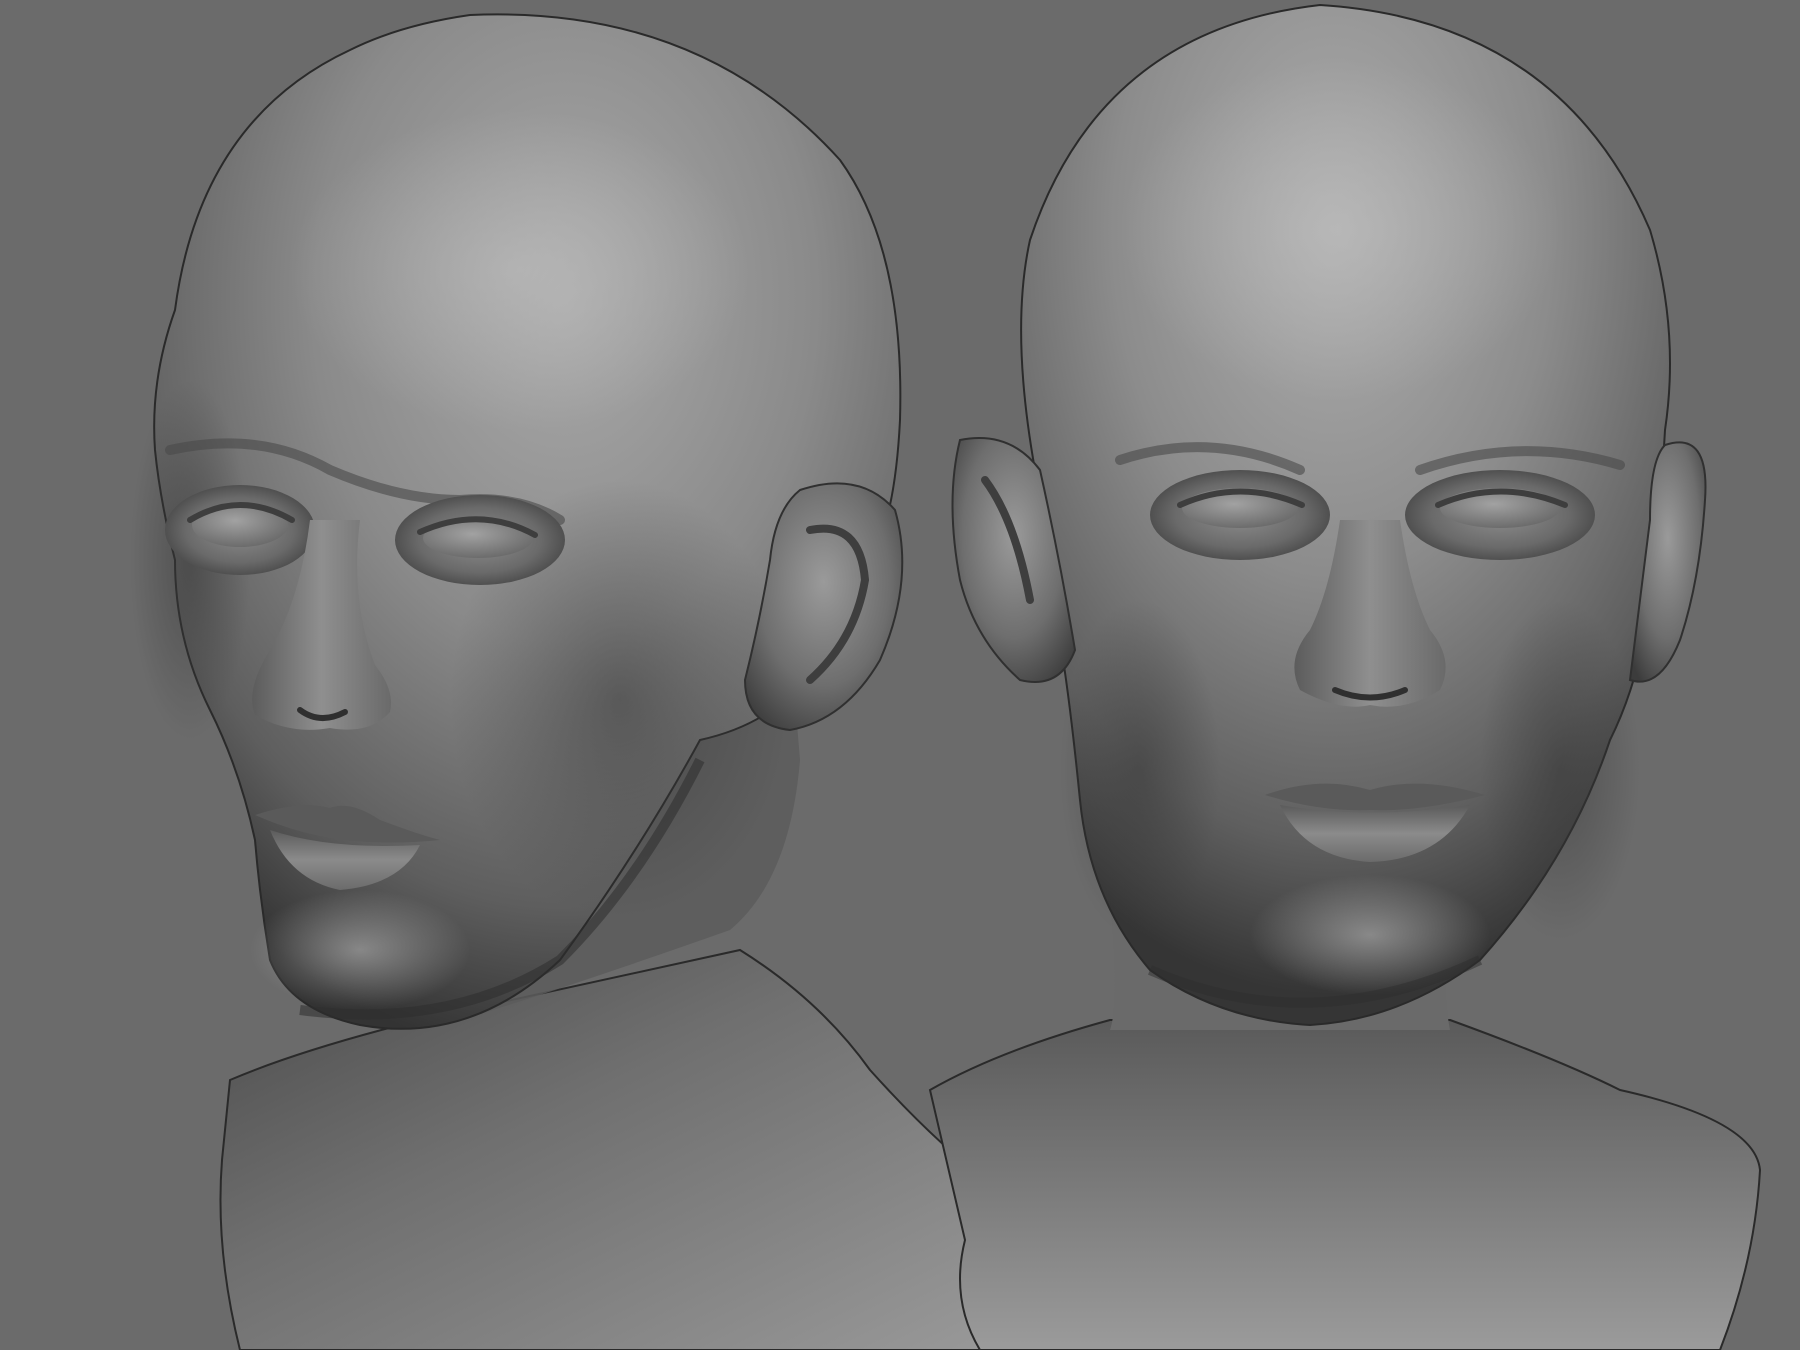  I want to click on chin-highlight-left, so click(360, 950).